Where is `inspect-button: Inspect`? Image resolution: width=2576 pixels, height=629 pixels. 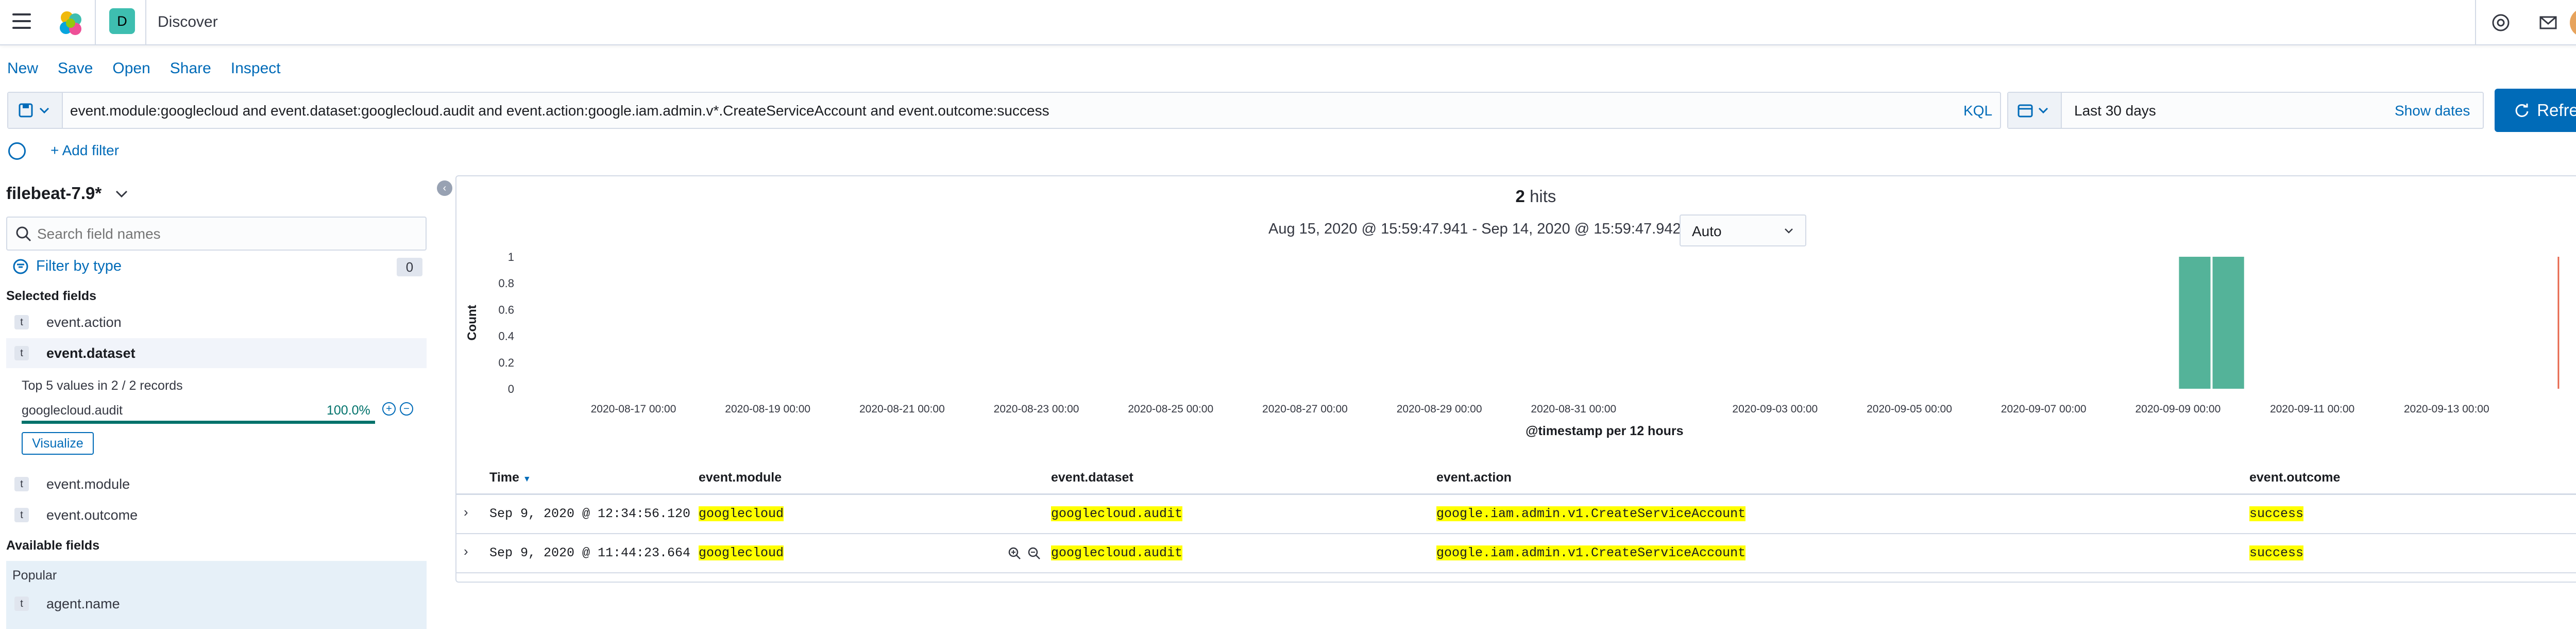 inspect-button: Inspect is located at coordinates (256, 68).